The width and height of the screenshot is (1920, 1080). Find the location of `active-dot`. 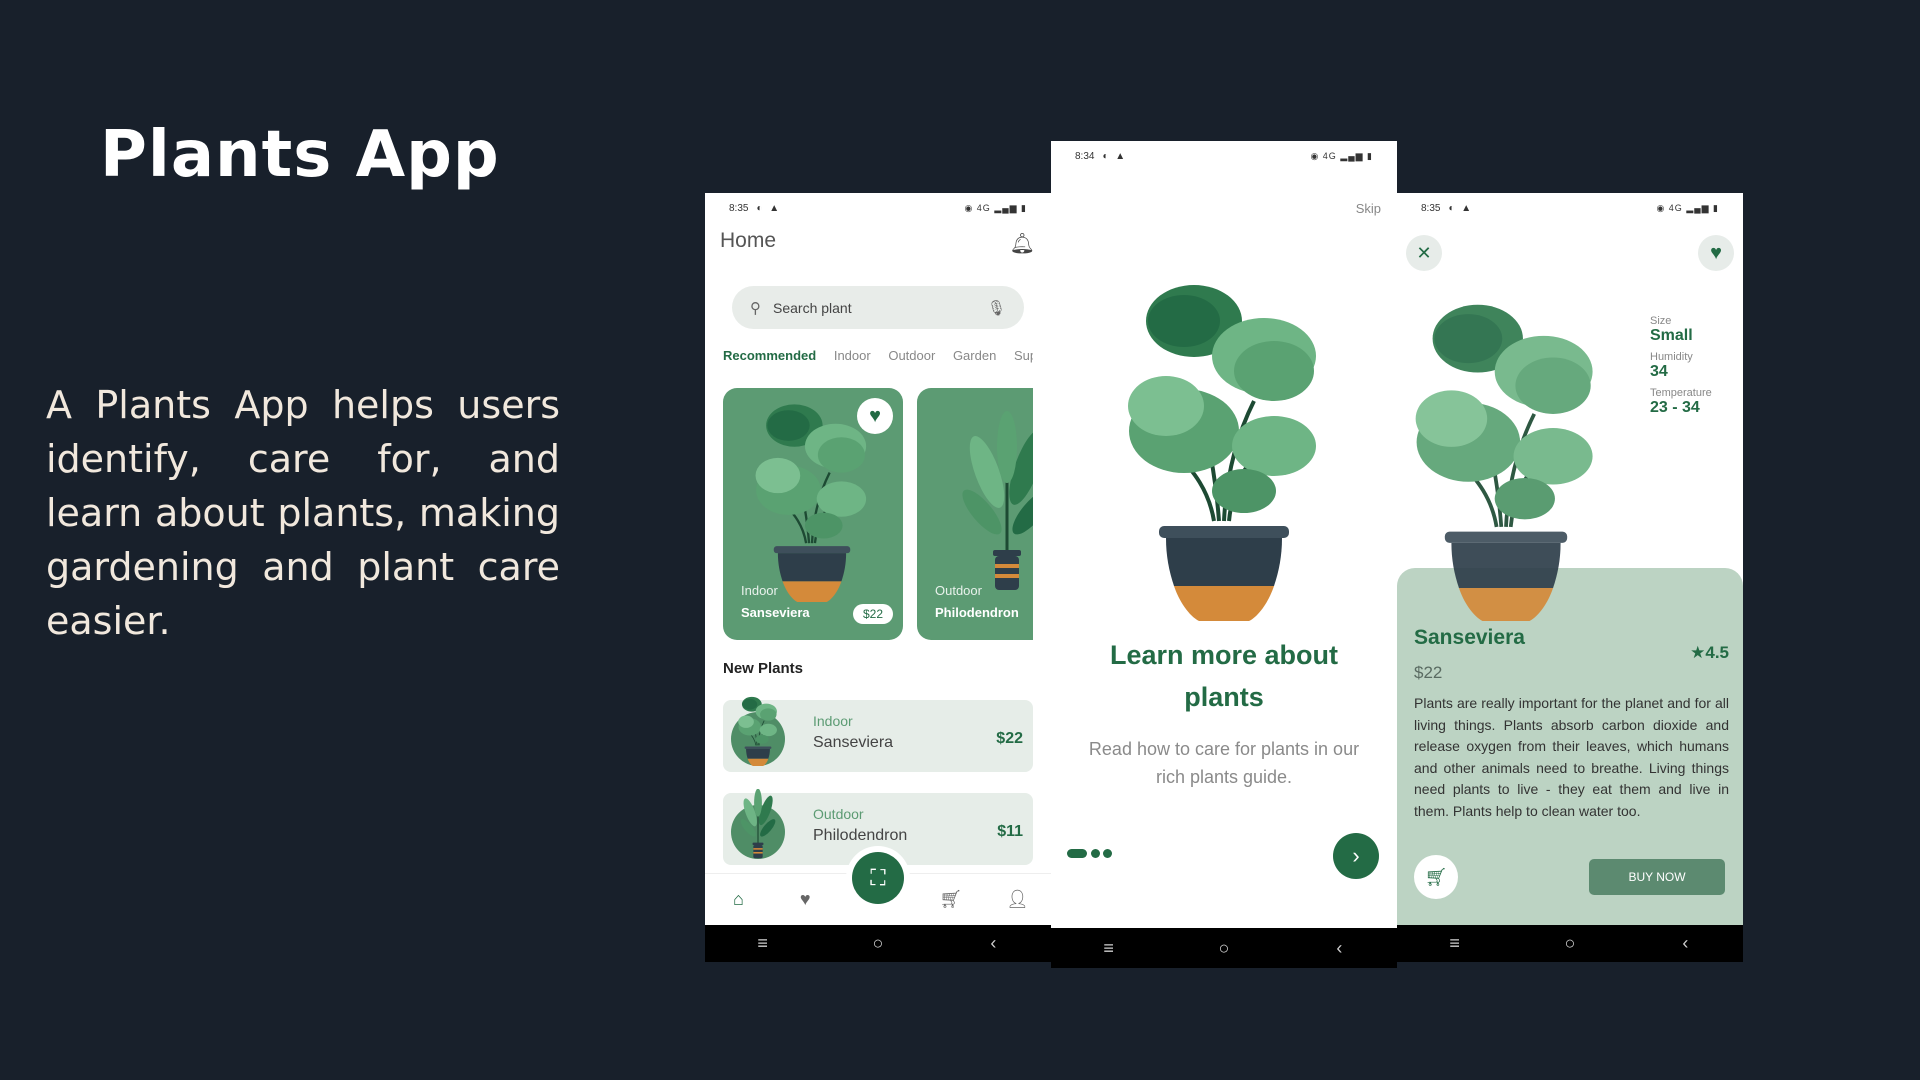

active-dot is located at coordinates (1077, 853).